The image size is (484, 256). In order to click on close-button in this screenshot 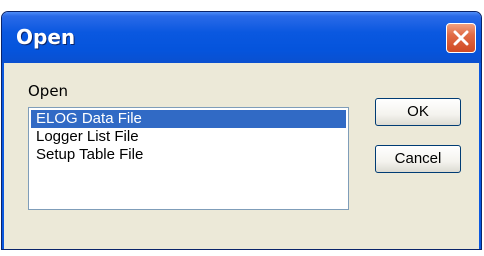, I will do `click(461, 38)`.